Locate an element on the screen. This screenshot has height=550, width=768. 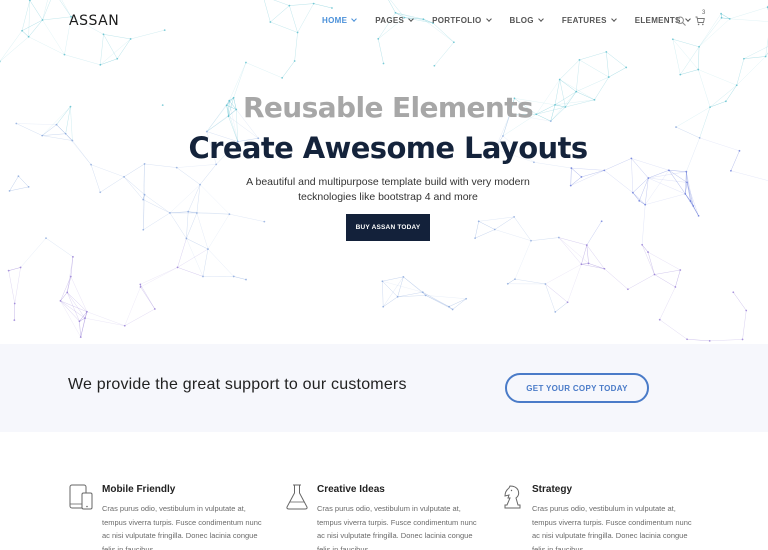
cart-icon is located at coordinates (700, 21).